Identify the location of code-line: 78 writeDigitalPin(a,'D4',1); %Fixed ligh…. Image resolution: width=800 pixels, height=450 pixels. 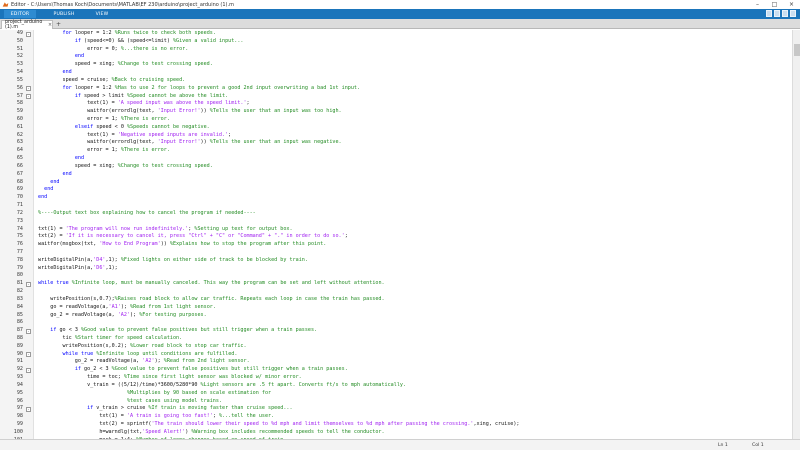
(396, 261).